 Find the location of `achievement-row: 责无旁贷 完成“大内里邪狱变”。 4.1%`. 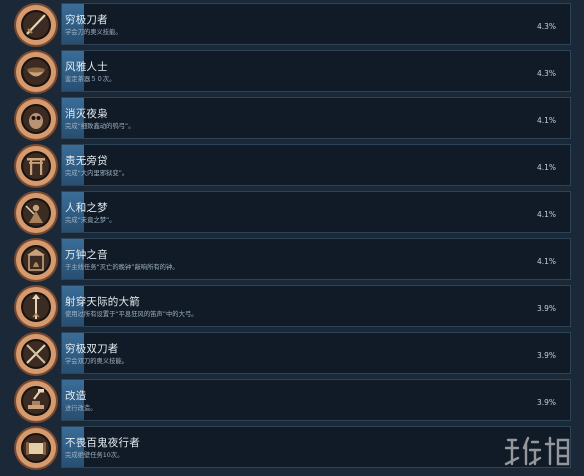

achievement-row: 责无旁贷 完成“大内里邪狱变”。 4.1% is located at coordinates (292, 165).